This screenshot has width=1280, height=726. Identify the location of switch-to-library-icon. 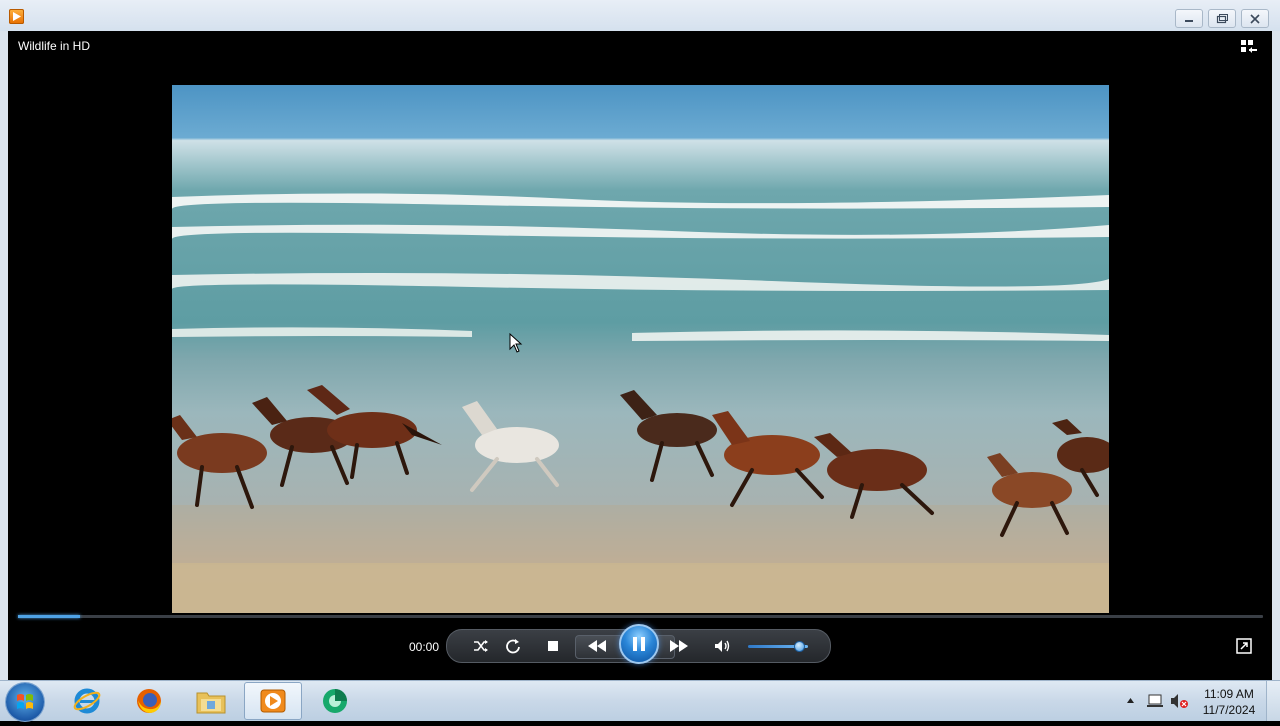
(1244, 646).